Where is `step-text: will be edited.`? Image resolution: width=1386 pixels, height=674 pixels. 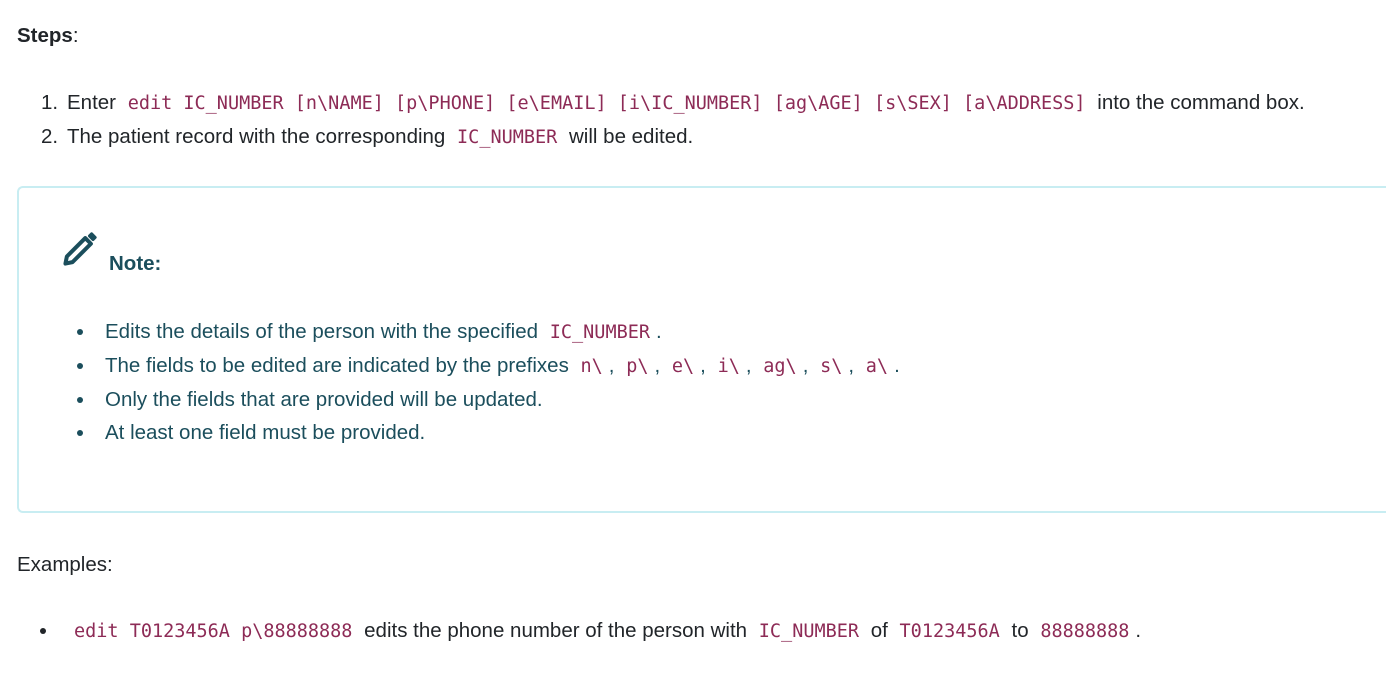 step-text: will be edited. is located at coordinates (631, 136).